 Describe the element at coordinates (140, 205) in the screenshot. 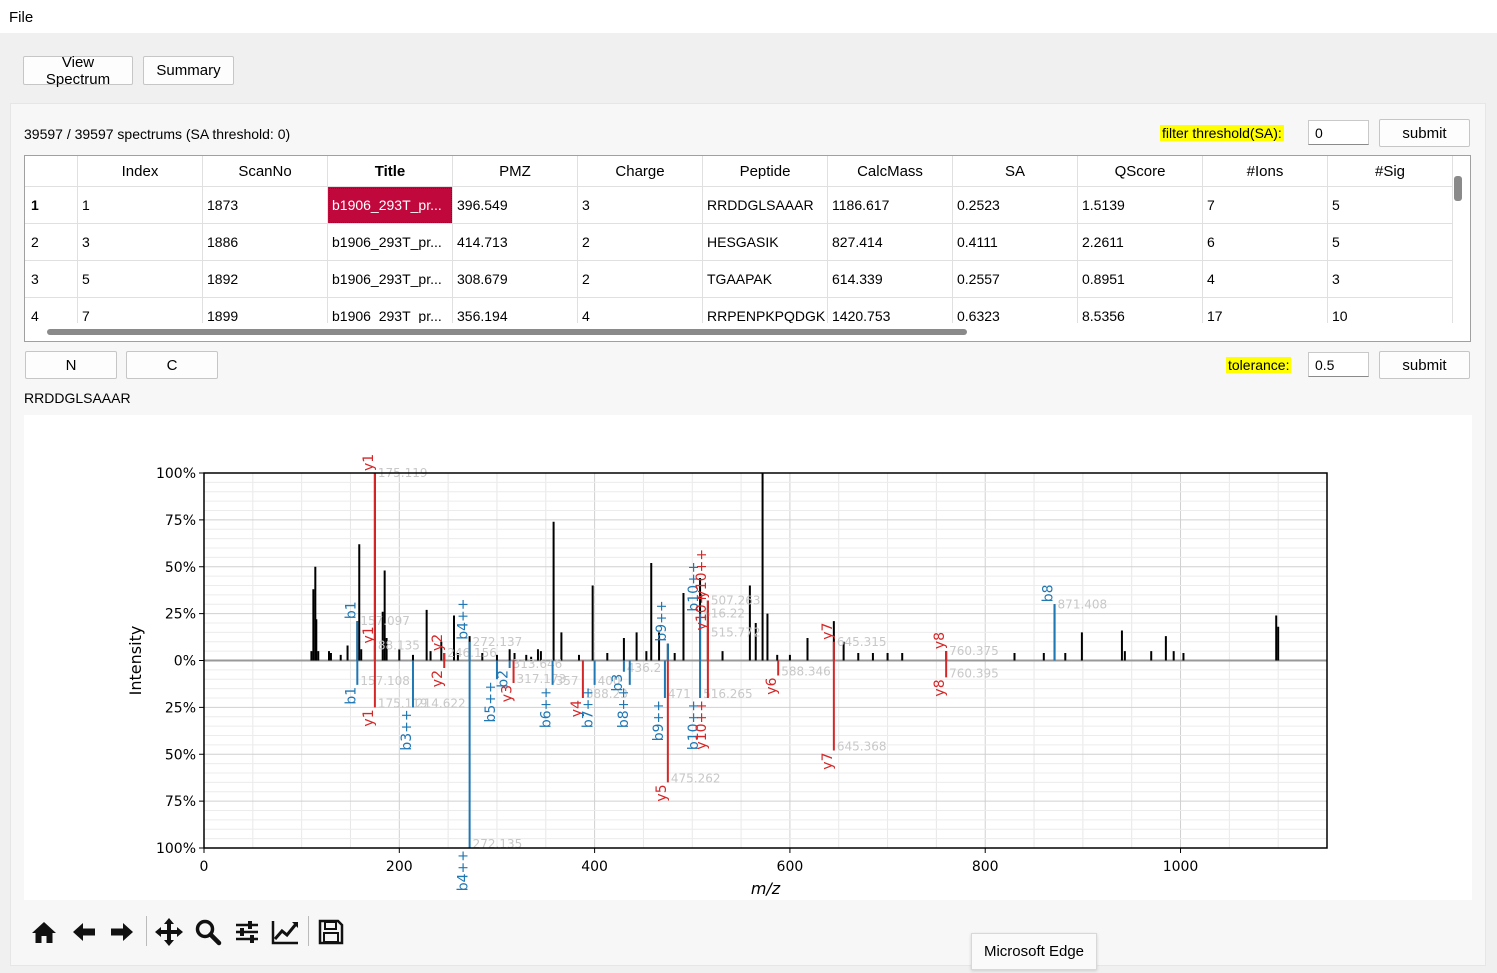

I see `table-cell: 1` at that location.